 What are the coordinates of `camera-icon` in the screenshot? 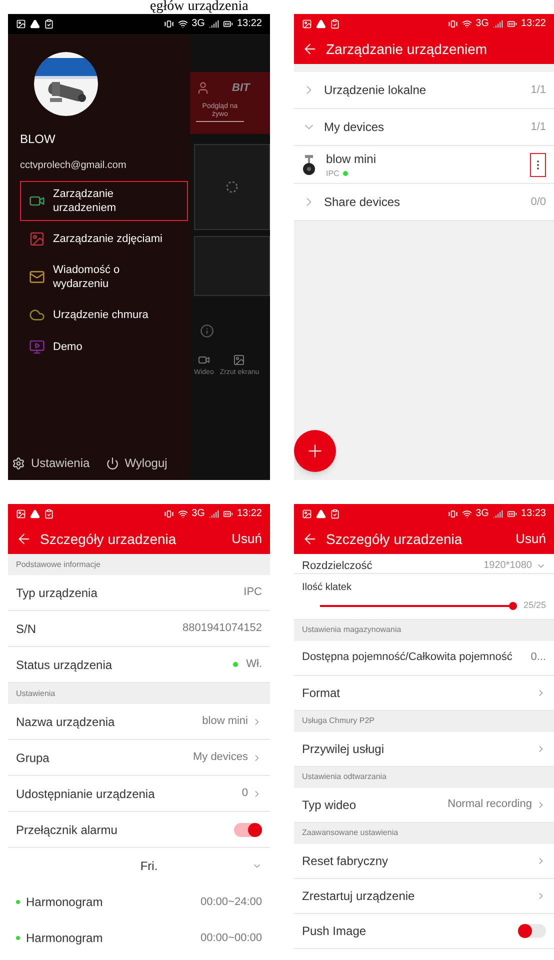 It's located at (309, 165).